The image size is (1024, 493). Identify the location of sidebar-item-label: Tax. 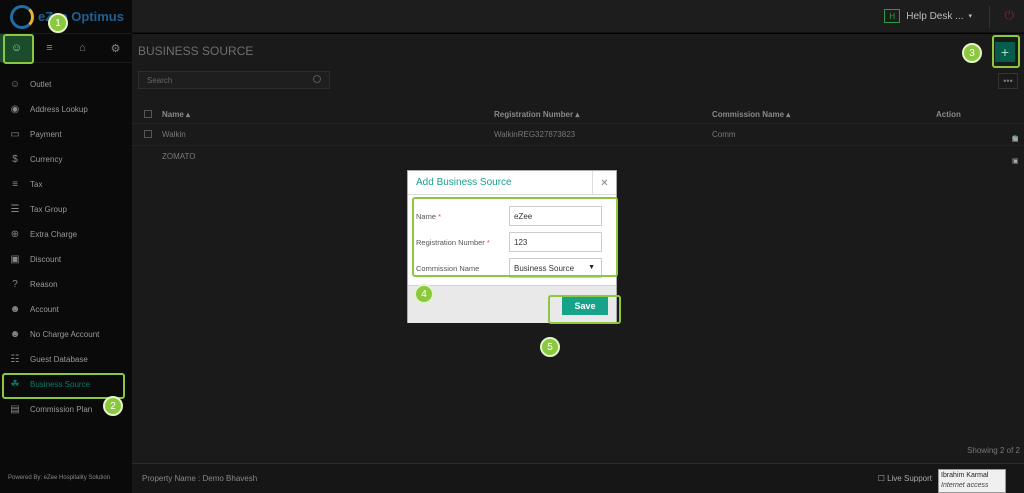
(36, 184).